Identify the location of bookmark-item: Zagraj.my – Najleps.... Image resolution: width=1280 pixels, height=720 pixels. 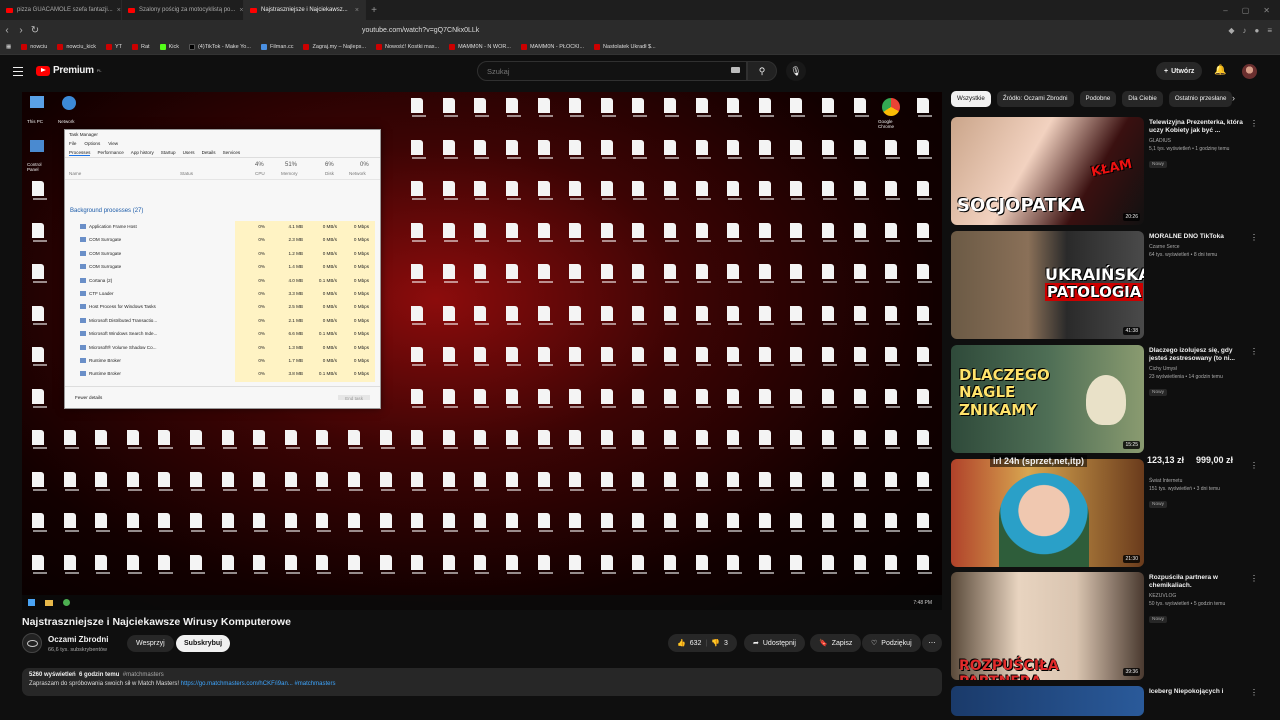
(334, 47).